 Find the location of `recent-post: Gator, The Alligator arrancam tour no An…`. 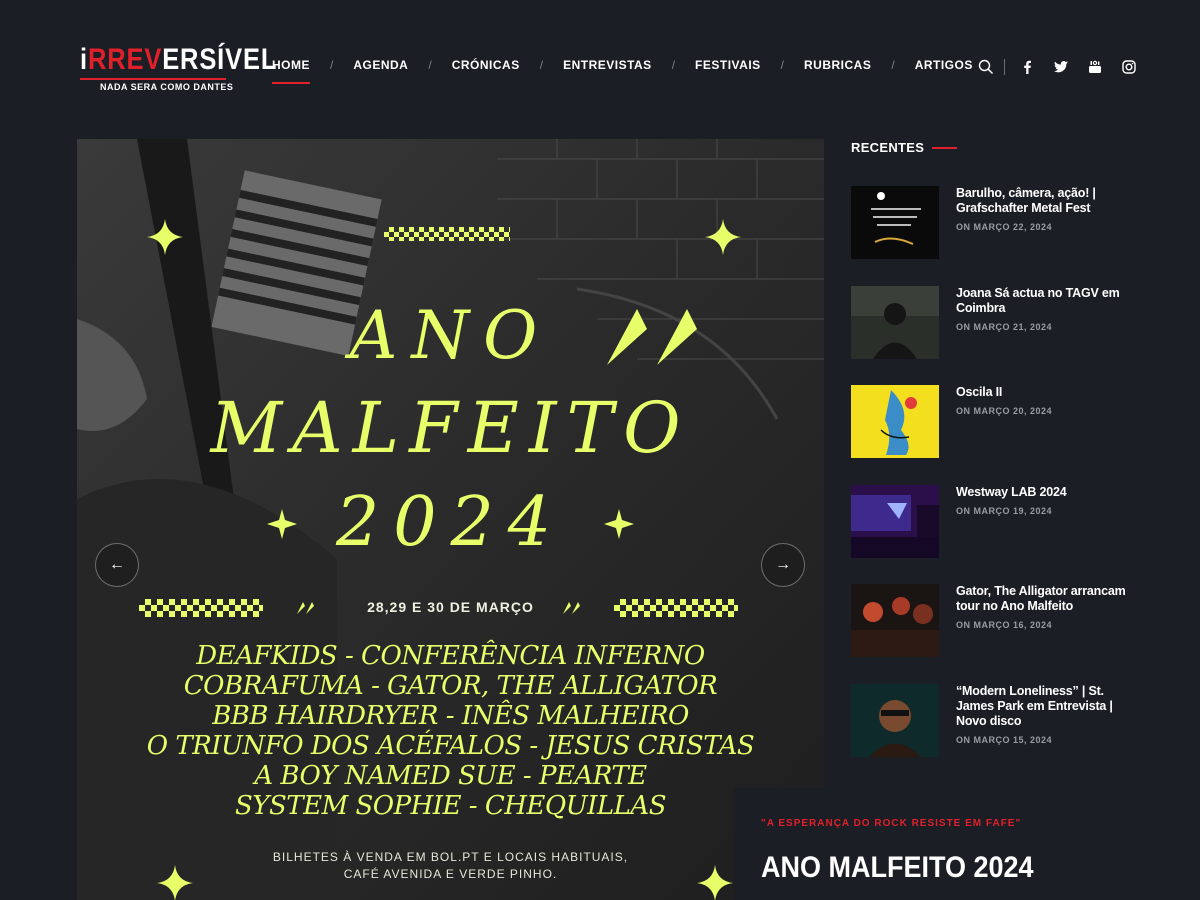

recent-post: Gator, The Alligator arrancam tour no An… is located at coordinates (1001, 620).